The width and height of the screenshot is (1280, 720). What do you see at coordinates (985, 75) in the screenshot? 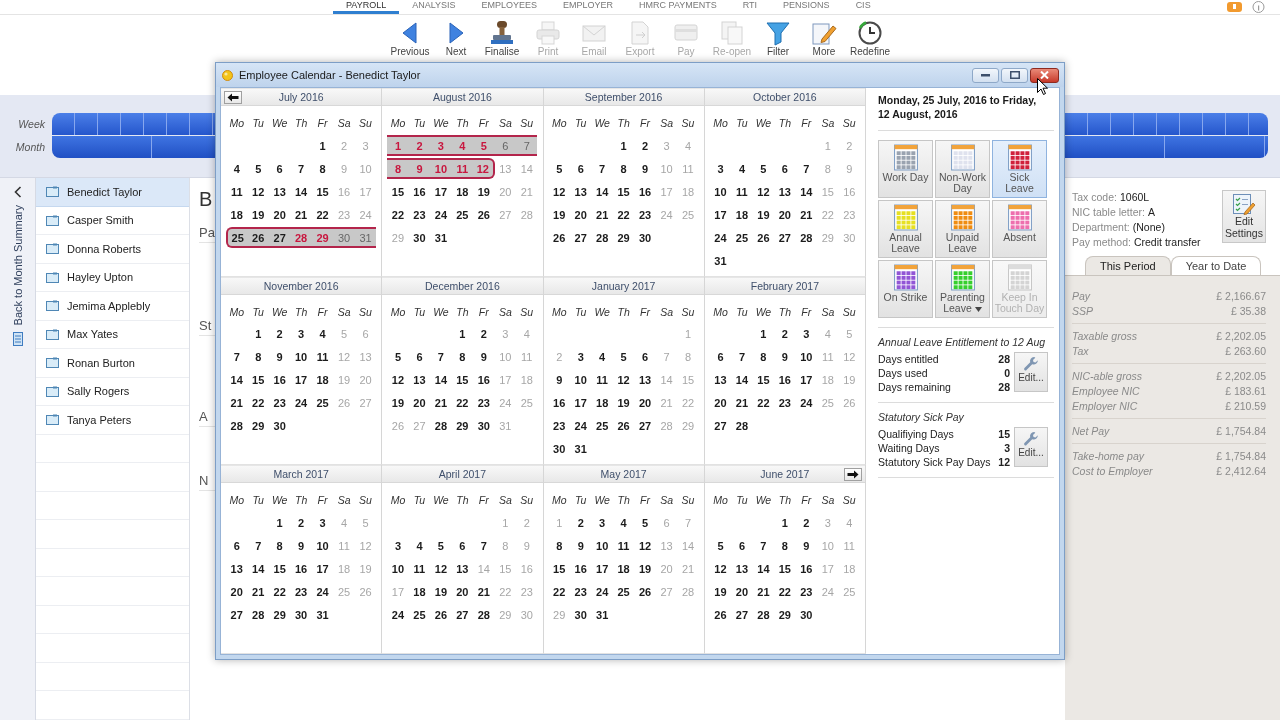
I see `minimize-button` at bounding box center [985, 75].